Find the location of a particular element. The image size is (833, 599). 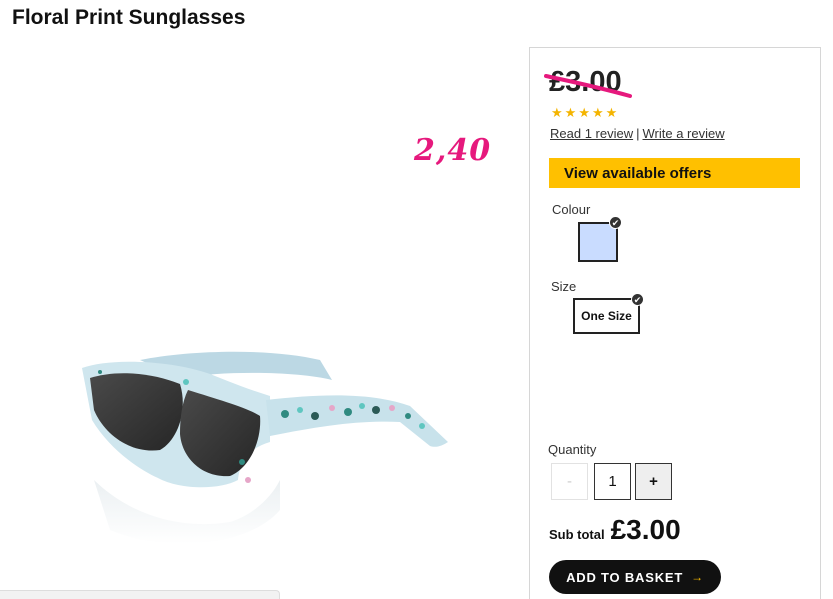

colour-label: Colour is located at coordinates (571, 209).